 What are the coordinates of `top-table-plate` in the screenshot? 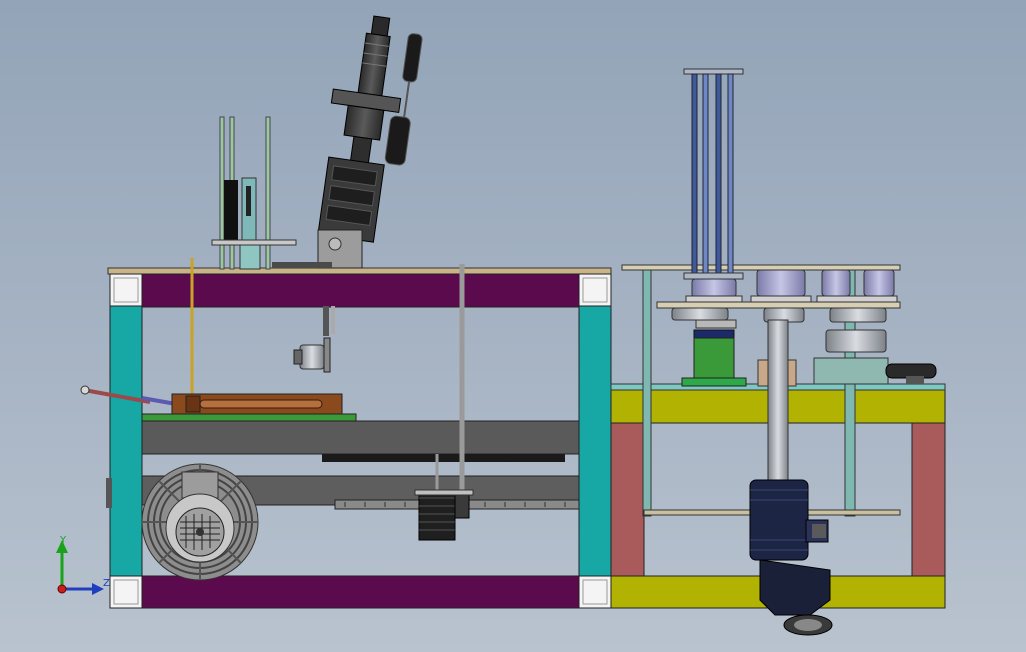 It's located at (359, 271).